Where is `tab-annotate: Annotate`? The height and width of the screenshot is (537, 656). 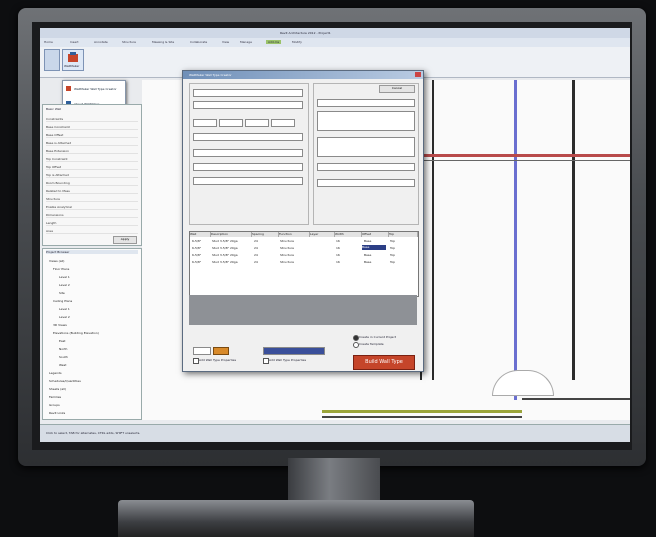 tab-annotate: Annotate is located at coordinates (101, 42).